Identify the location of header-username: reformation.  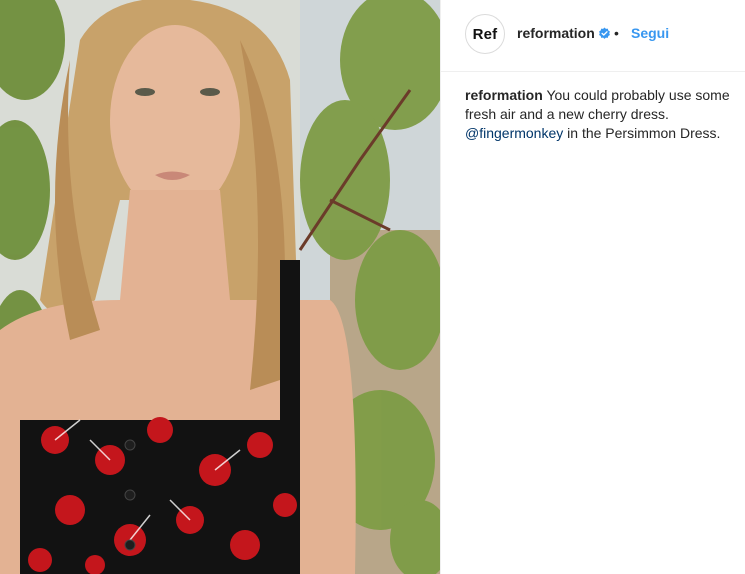
(556, 33).